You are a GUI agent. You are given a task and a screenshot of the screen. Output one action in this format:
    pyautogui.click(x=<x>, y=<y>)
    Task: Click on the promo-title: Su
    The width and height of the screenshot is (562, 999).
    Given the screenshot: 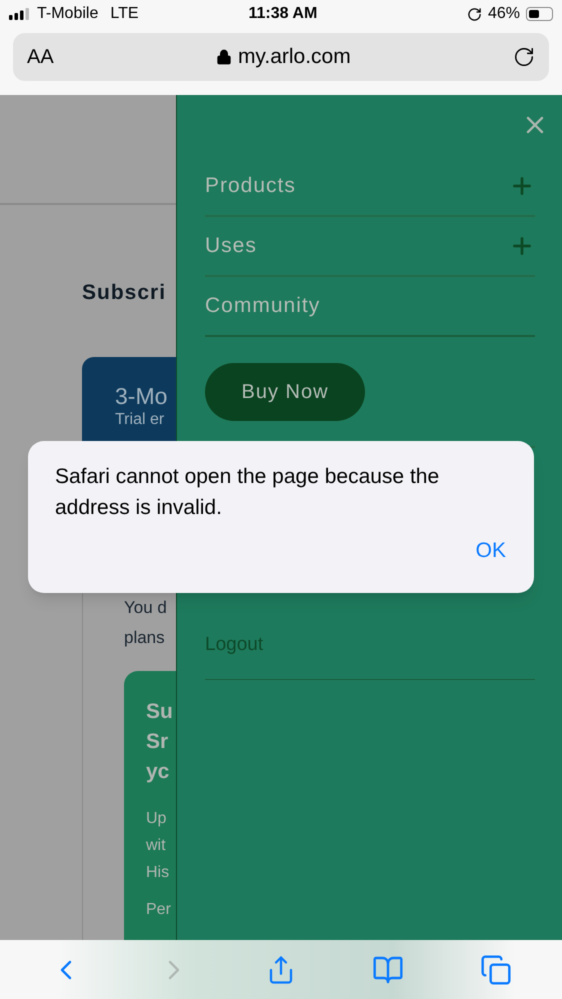 What is the action you would take?
    pyautogui.click(x=160, y=711)
    